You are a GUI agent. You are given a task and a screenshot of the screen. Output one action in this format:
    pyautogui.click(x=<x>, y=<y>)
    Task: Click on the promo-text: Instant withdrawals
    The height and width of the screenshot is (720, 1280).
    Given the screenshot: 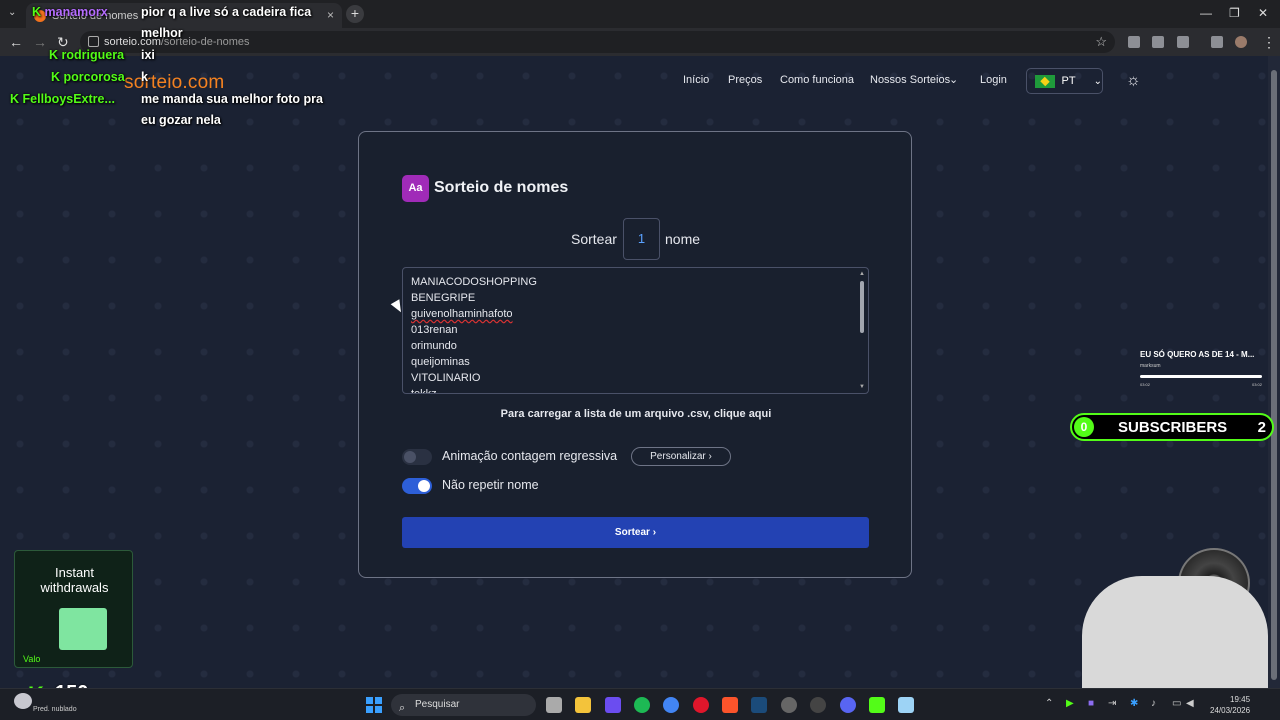 What is the action you would take?
    pyautogui.click(x=74, y=580)
    